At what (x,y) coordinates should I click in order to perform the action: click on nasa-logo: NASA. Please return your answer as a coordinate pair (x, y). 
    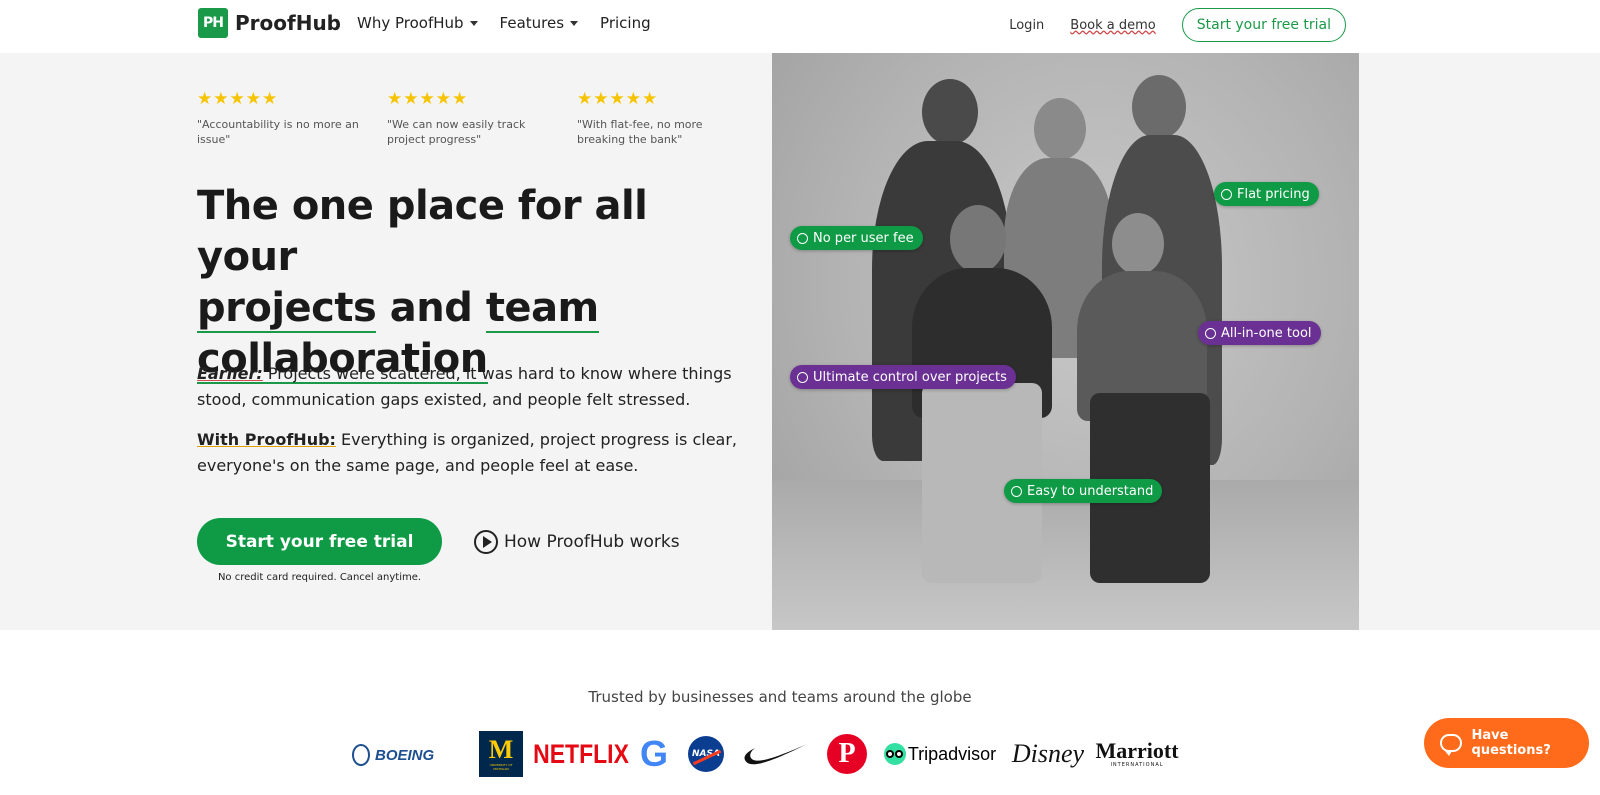
    Looking at the image, I should click on (706, 754).